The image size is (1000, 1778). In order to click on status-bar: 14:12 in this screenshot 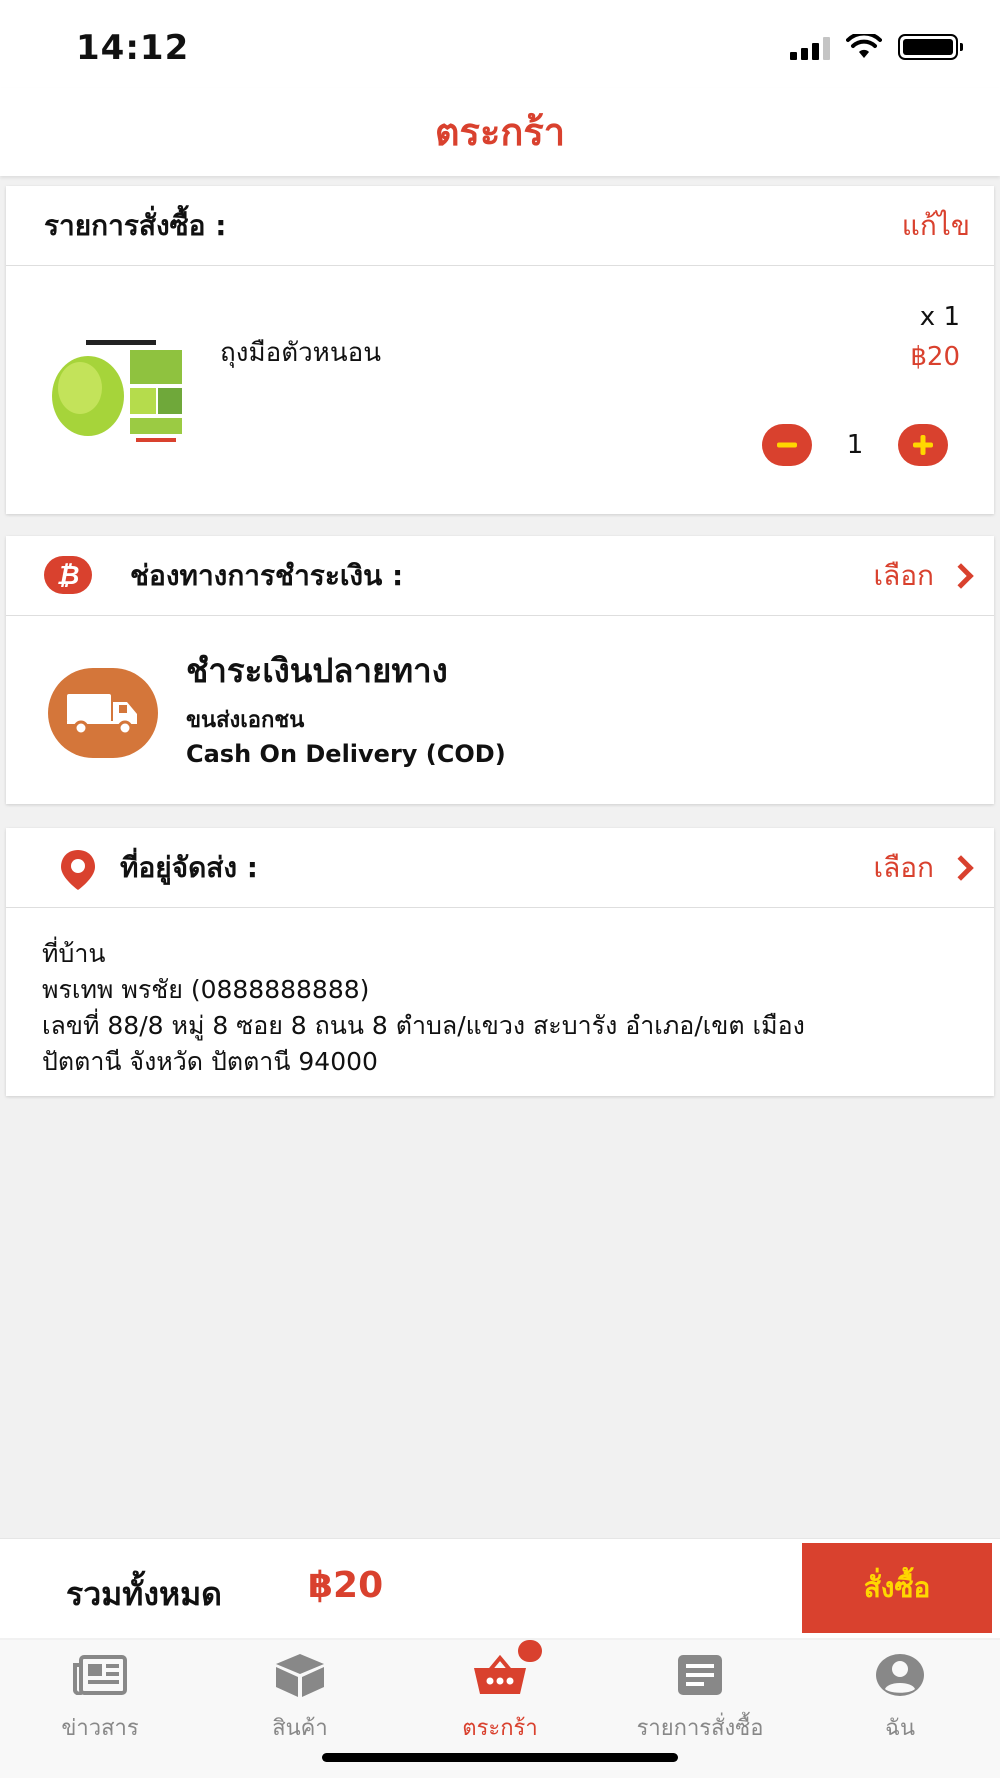, I will do `click(500, 44)`.